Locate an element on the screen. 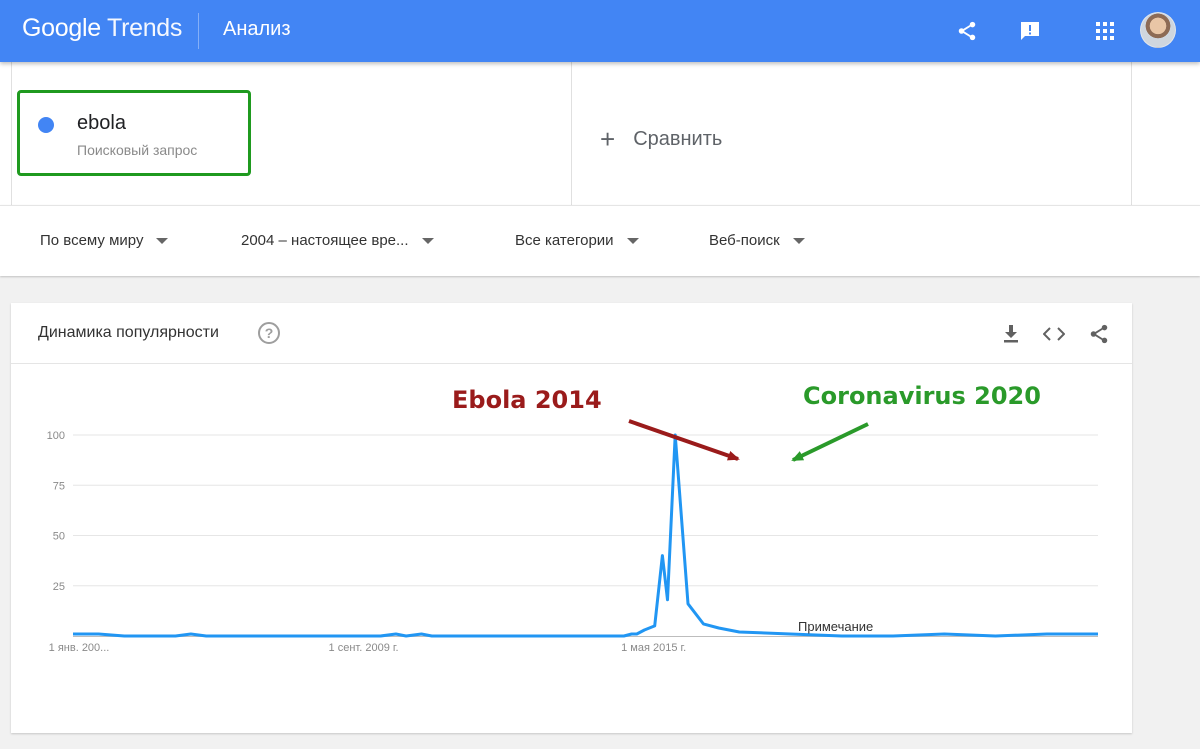 This screenshot has width=1200, height=749. chart-note: Примечание is located at coordinates (835, 626).